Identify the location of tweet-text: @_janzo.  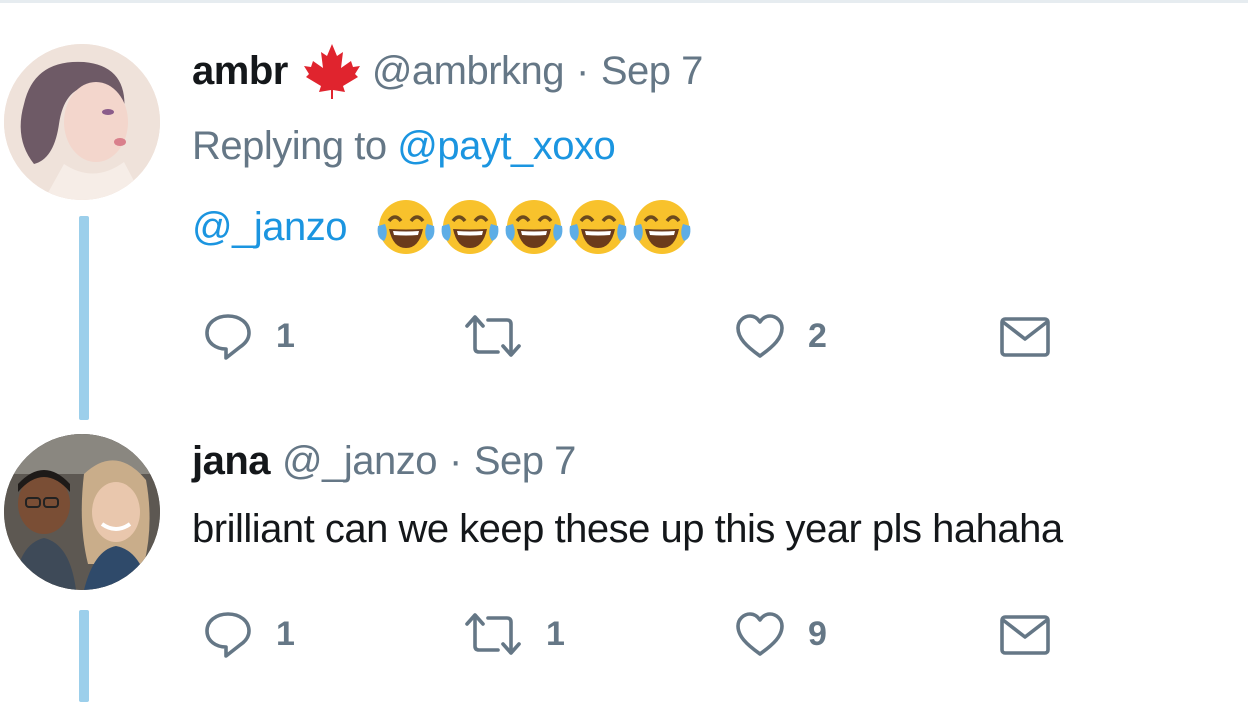
(443, 227).